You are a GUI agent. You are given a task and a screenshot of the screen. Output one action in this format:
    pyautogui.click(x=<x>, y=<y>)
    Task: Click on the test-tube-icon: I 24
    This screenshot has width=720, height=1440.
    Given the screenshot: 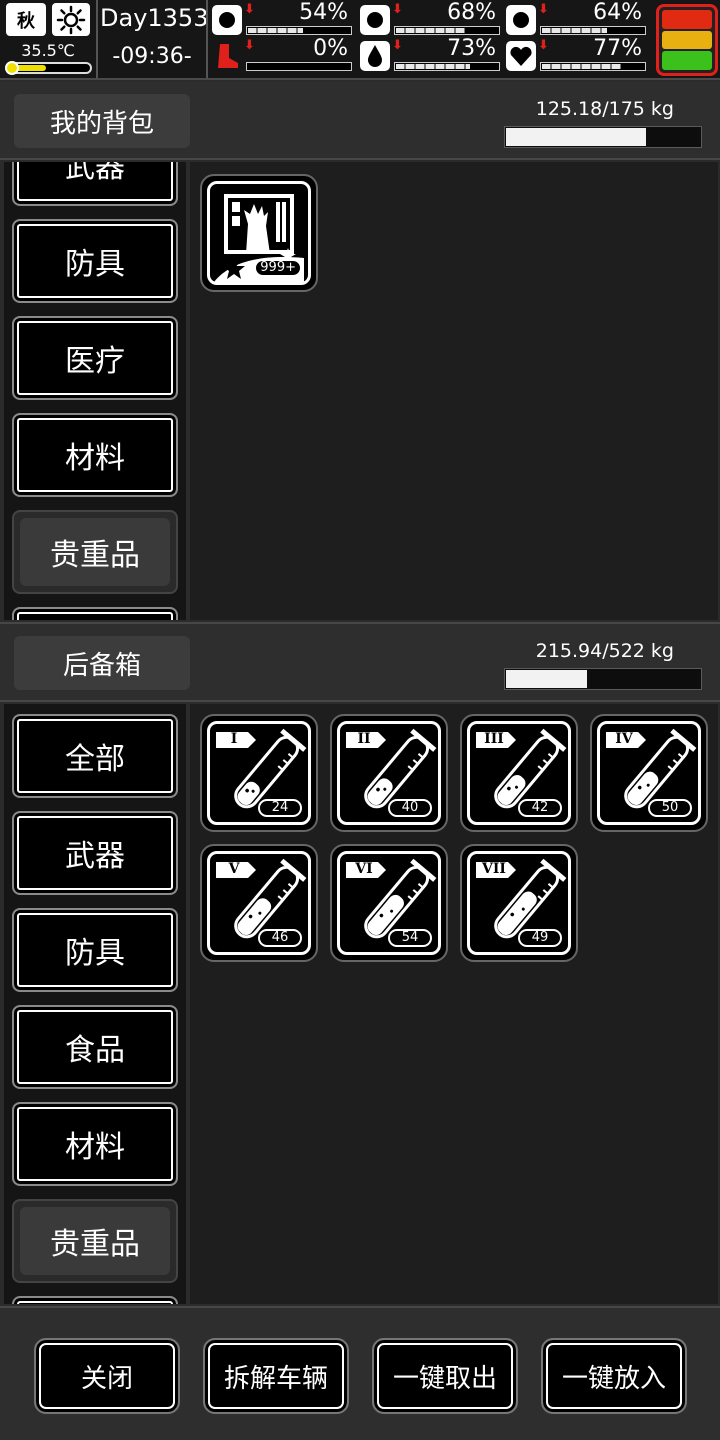 What is the action you would take?
    pyautogui.click(x=259, y=773)
    